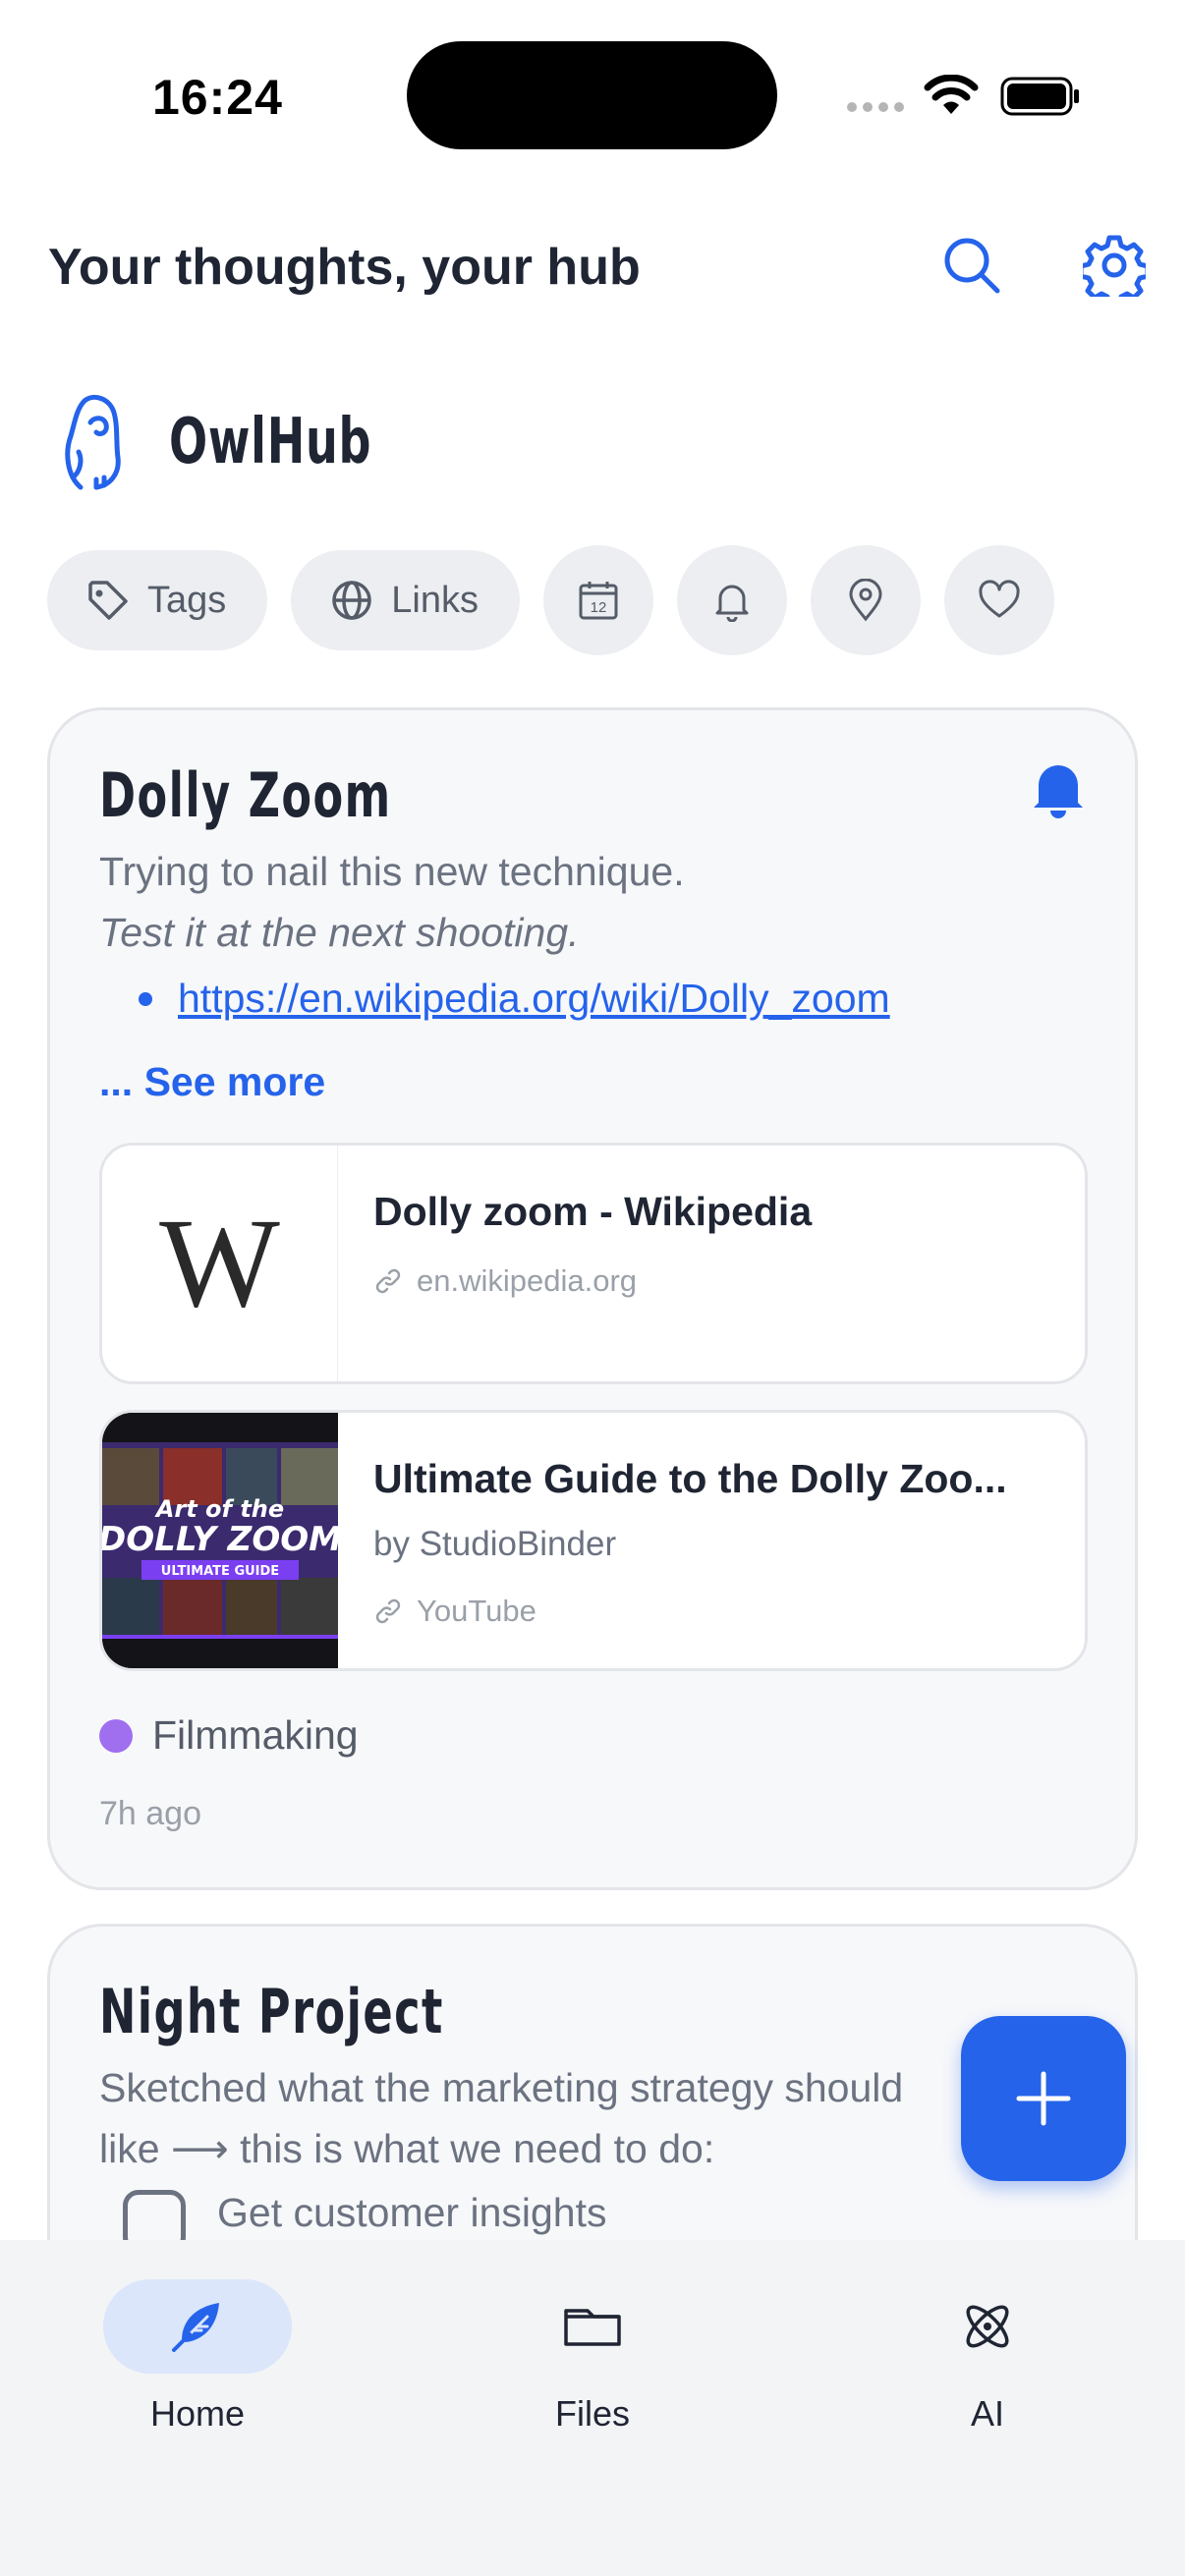 This screenshot has width=1185, height=2576. I want to click on thumb-text: DOLLY ZOOM, so click(220, 1539).